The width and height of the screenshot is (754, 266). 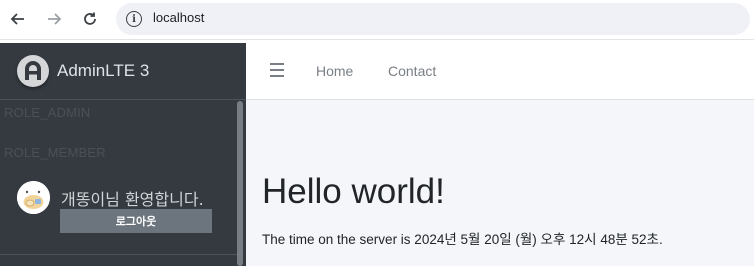 I want to click on logout-button: 로그아웃, so click(x=136, y=221).